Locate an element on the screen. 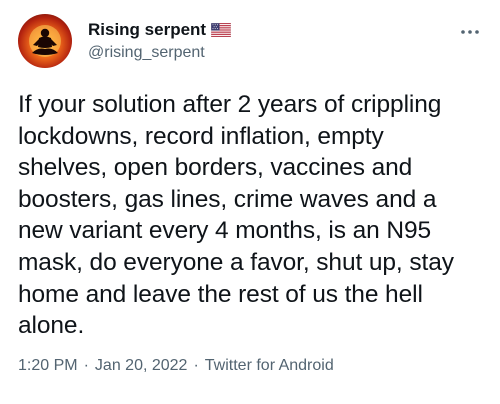 The image size is (500, 404). avatar is located at coordinates (45, 41).